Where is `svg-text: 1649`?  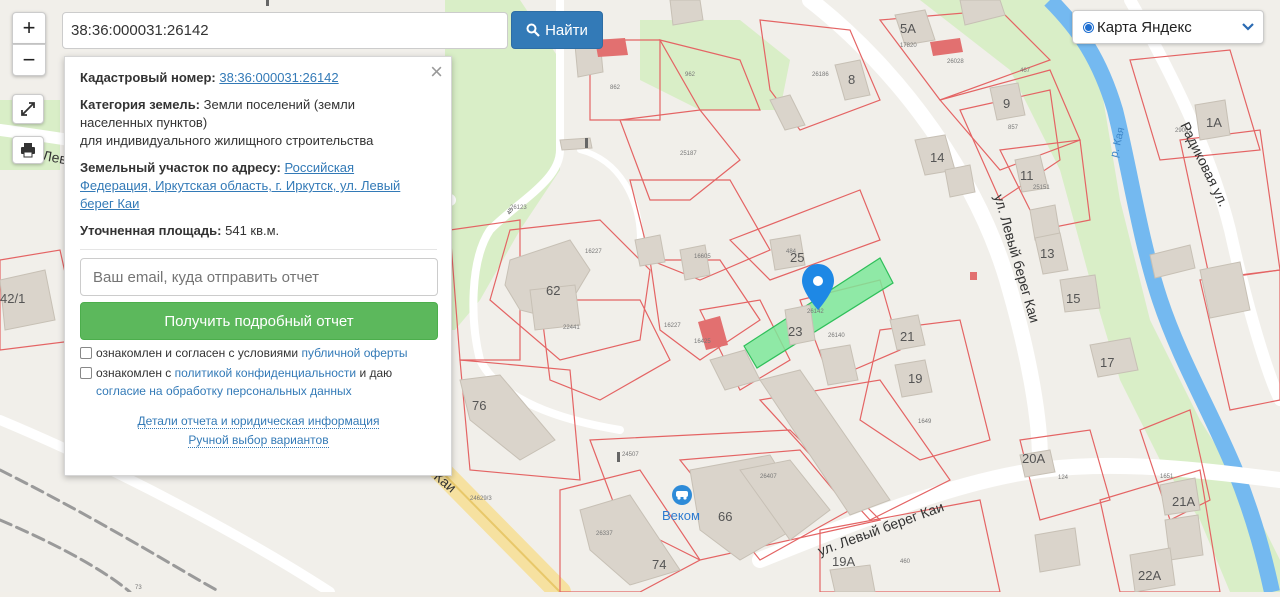 svg-text: 1649 is located at coordinates (925, 422).